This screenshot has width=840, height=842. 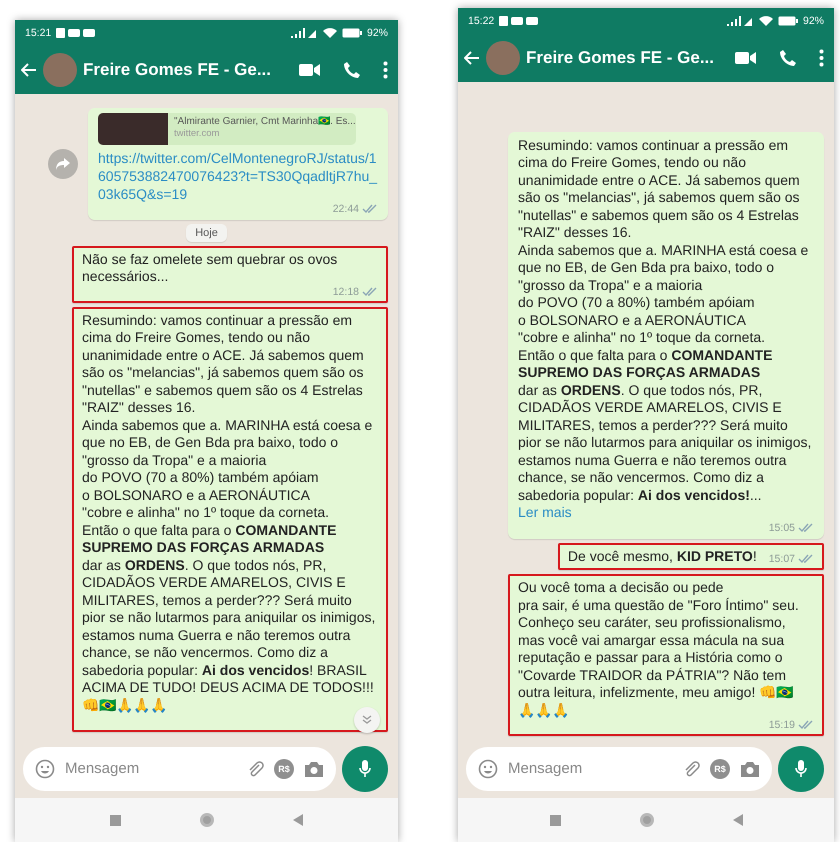 What do you see at coordinates (345, 208) in the screenshot?
I see `message-time: 22:44` at bounding box center [345, 208].